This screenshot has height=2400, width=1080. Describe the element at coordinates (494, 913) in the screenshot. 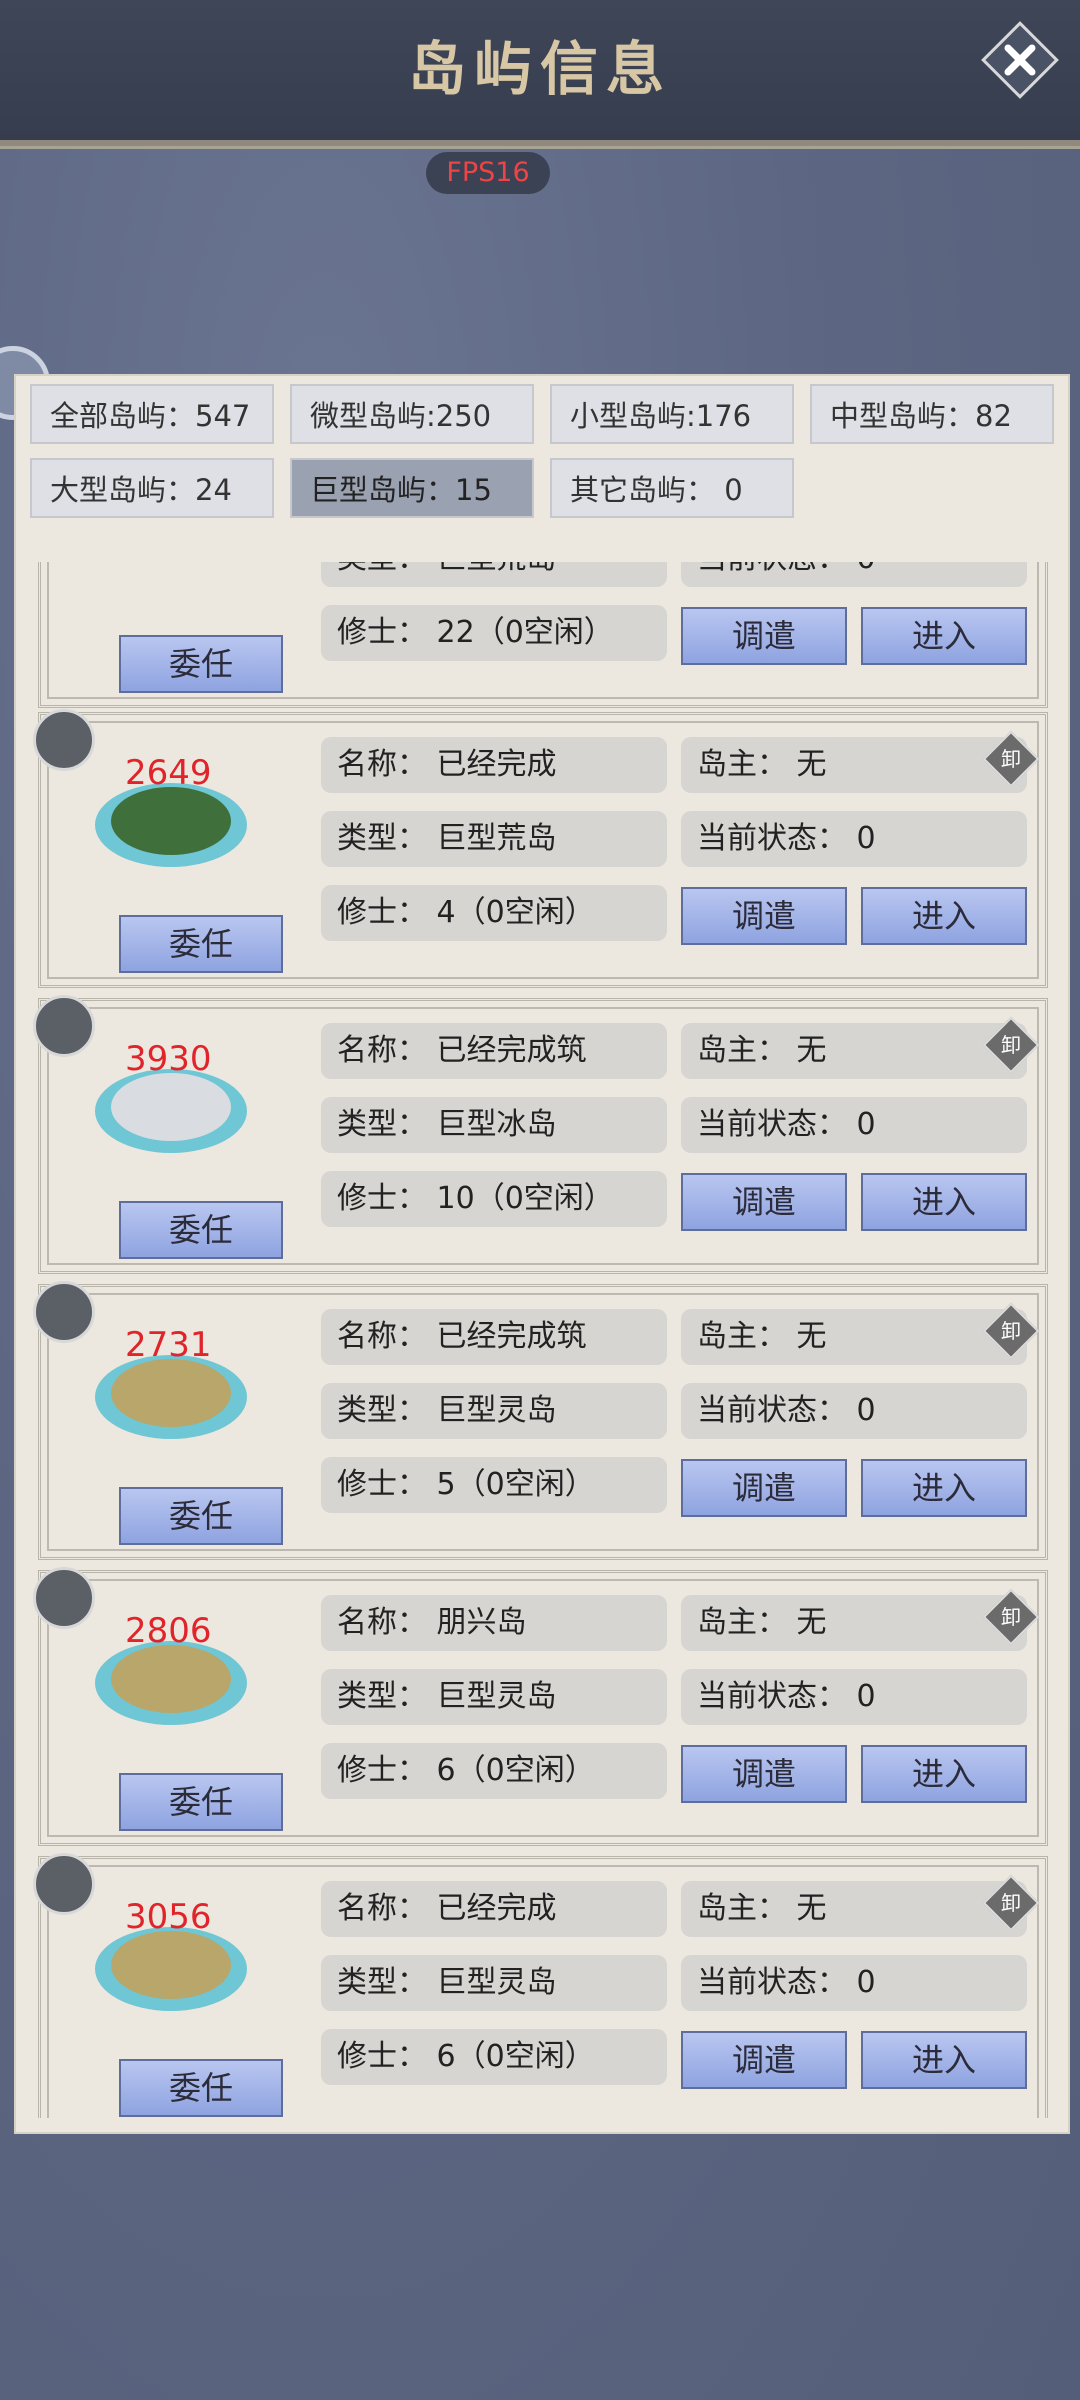

I see `cultivators-field: 修士： 4（0空闲）` at that location.